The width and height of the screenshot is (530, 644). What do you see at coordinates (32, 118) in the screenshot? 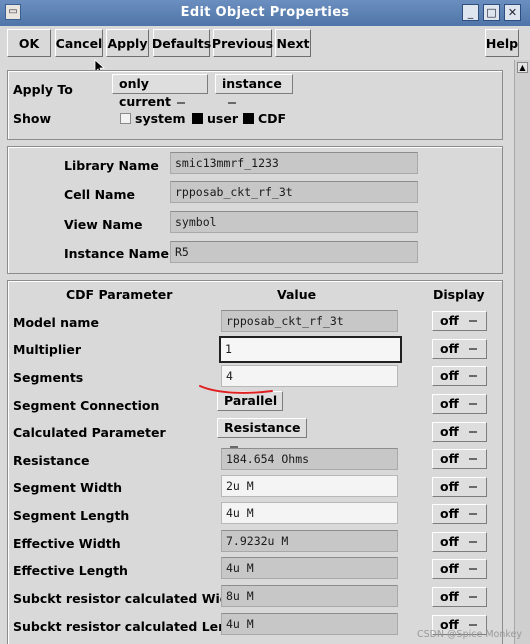
I see `show-label: Show` at bounding box center [32, 118].